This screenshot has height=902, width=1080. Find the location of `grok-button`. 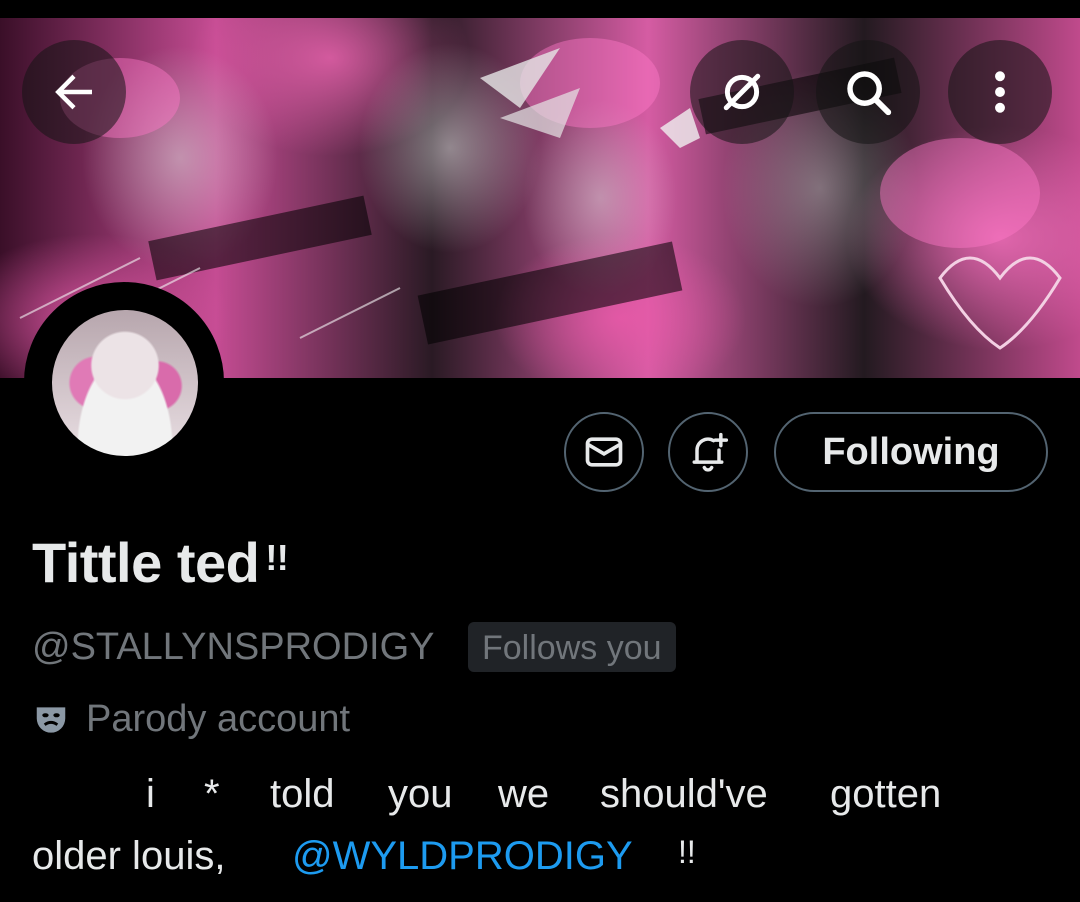

grok-button is located at coordinates (742, 92).